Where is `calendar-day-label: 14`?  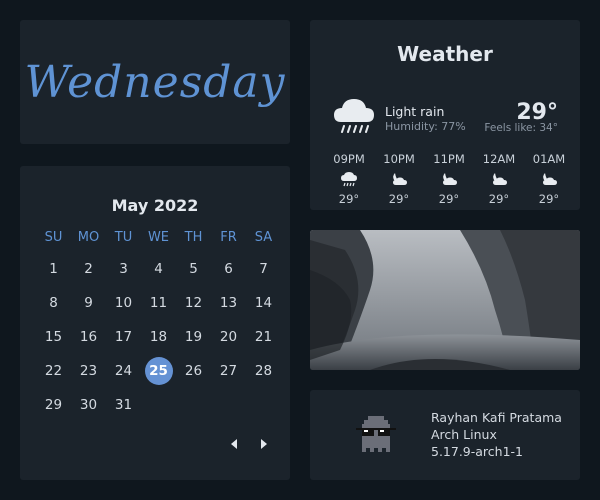
calendar-day-label: 14 is located at coordinates (263, 303).